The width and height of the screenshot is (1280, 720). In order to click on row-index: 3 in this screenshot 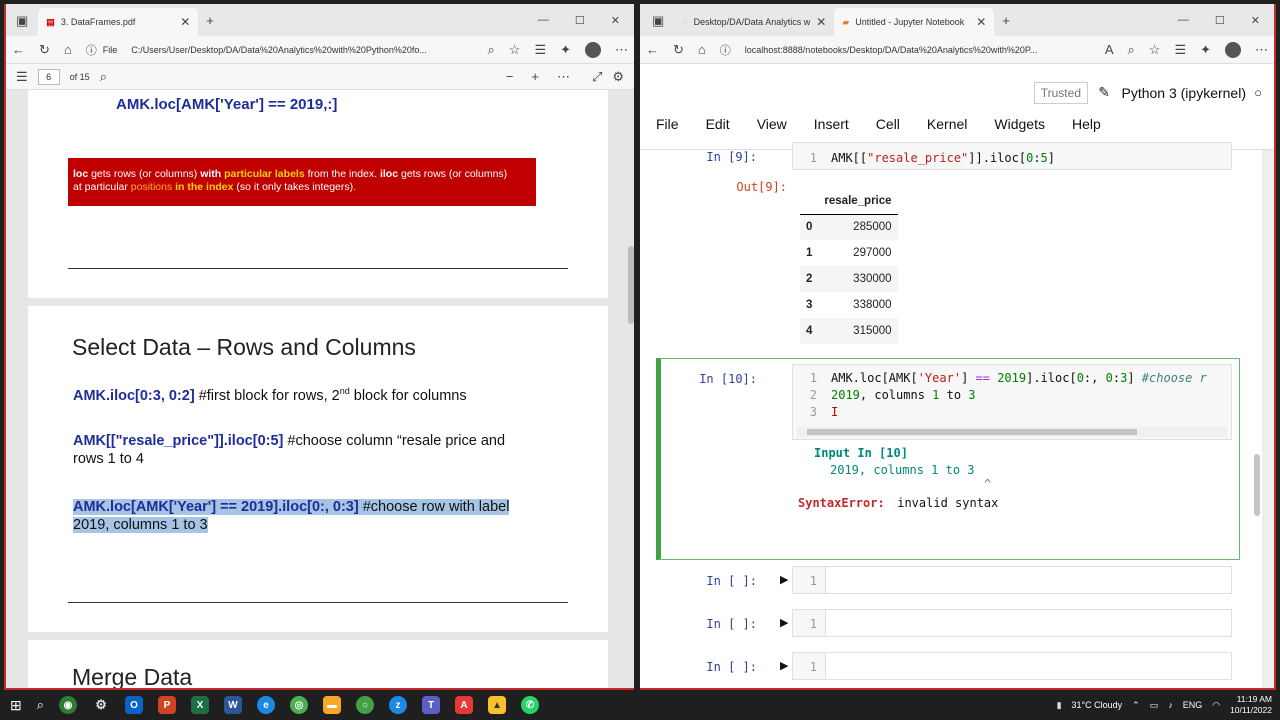, I will do `click(809, 305)`.